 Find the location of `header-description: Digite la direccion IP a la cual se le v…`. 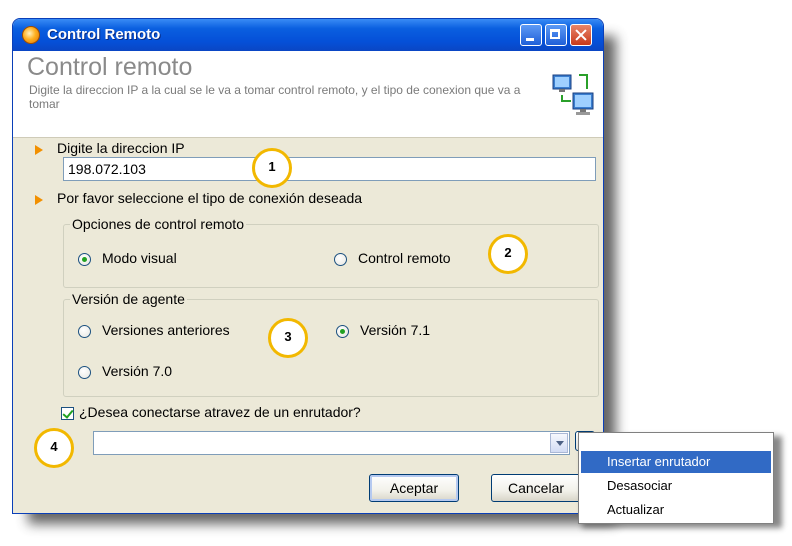

header-description: Digite la direccion IP a la cual se le v… is located at coordinates (275, 97).